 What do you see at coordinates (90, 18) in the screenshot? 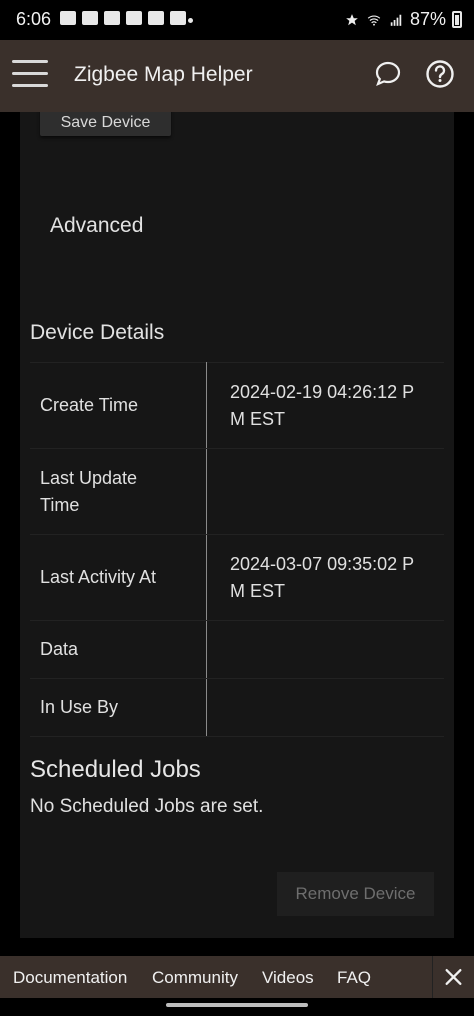
I see `home-icon` at bounding box center [90, 18].